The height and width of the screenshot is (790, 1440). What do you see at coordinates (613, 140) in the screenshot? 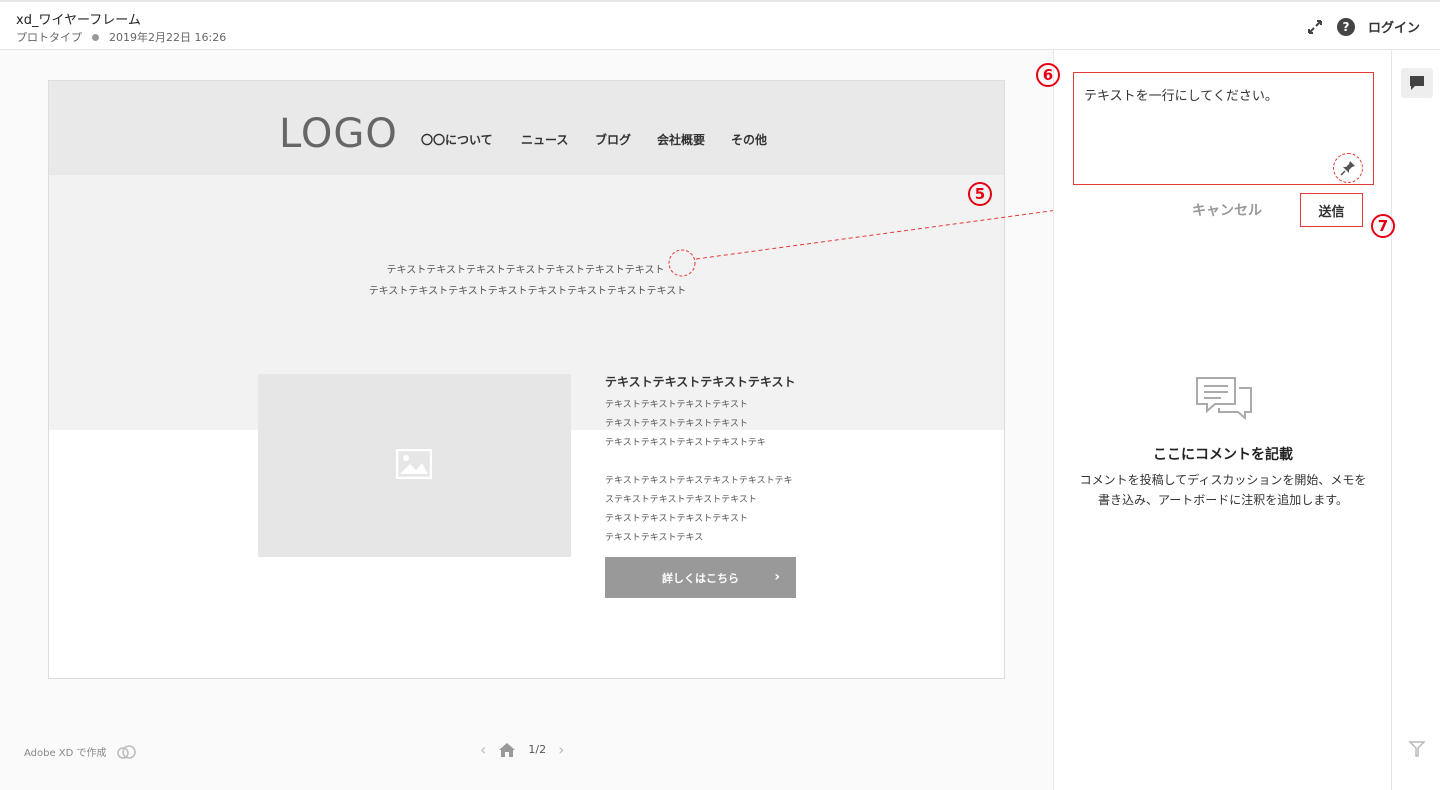
I see `nav-item-blog: ブログ` at bounding box center [613, 140].